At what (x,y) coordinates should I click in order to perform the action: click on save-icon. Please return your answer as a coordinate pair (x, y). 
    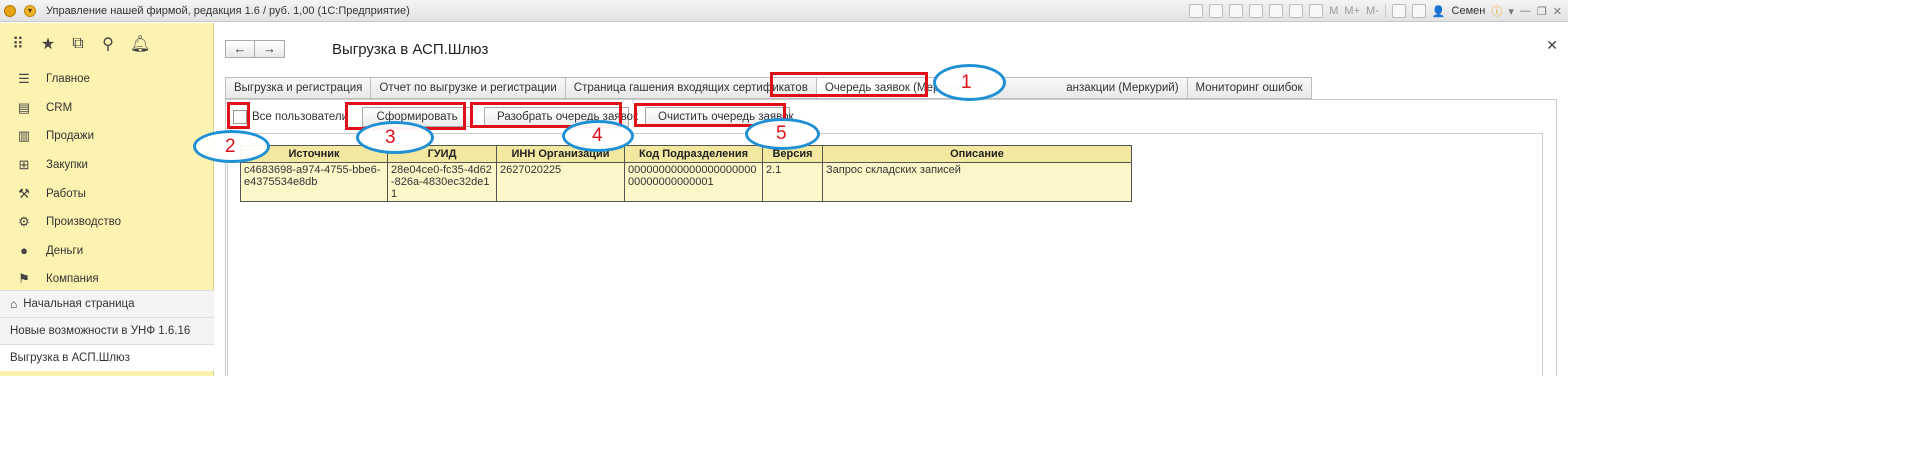
    Looking at the image, I should click on (1196, 11).